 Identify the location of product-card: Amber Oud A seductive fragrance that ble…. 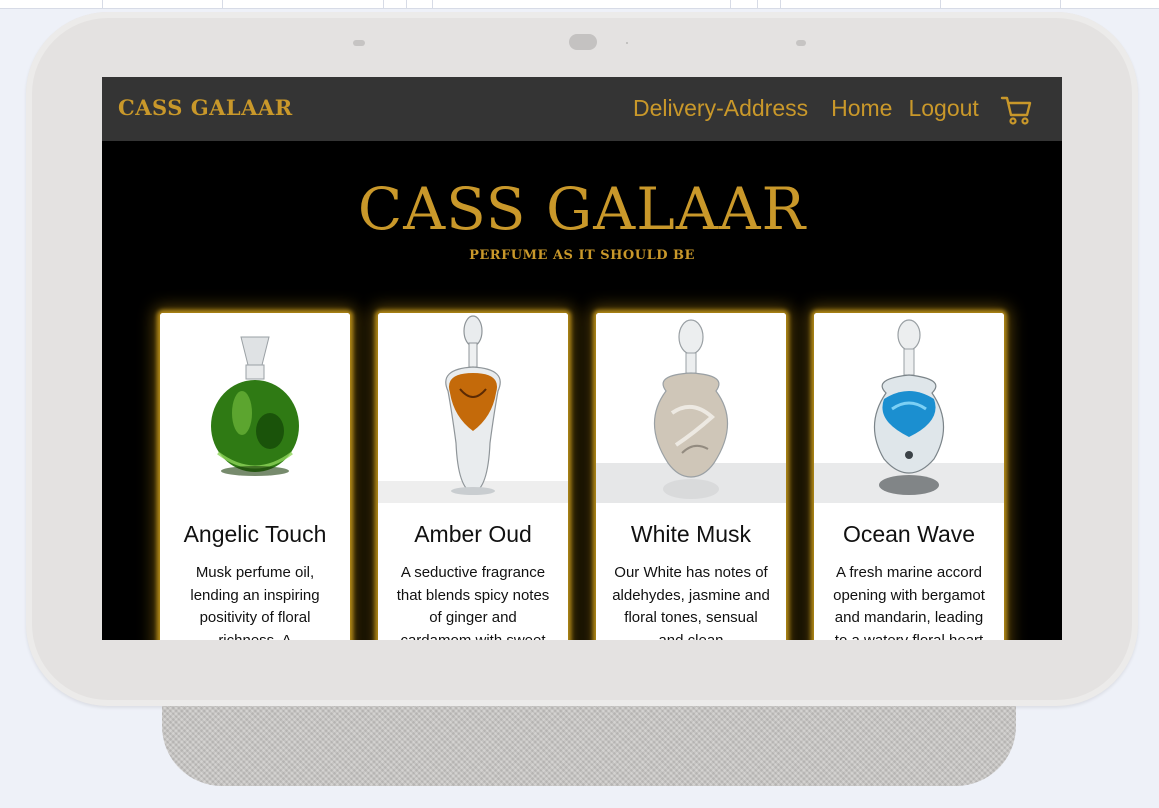
(473, 476).